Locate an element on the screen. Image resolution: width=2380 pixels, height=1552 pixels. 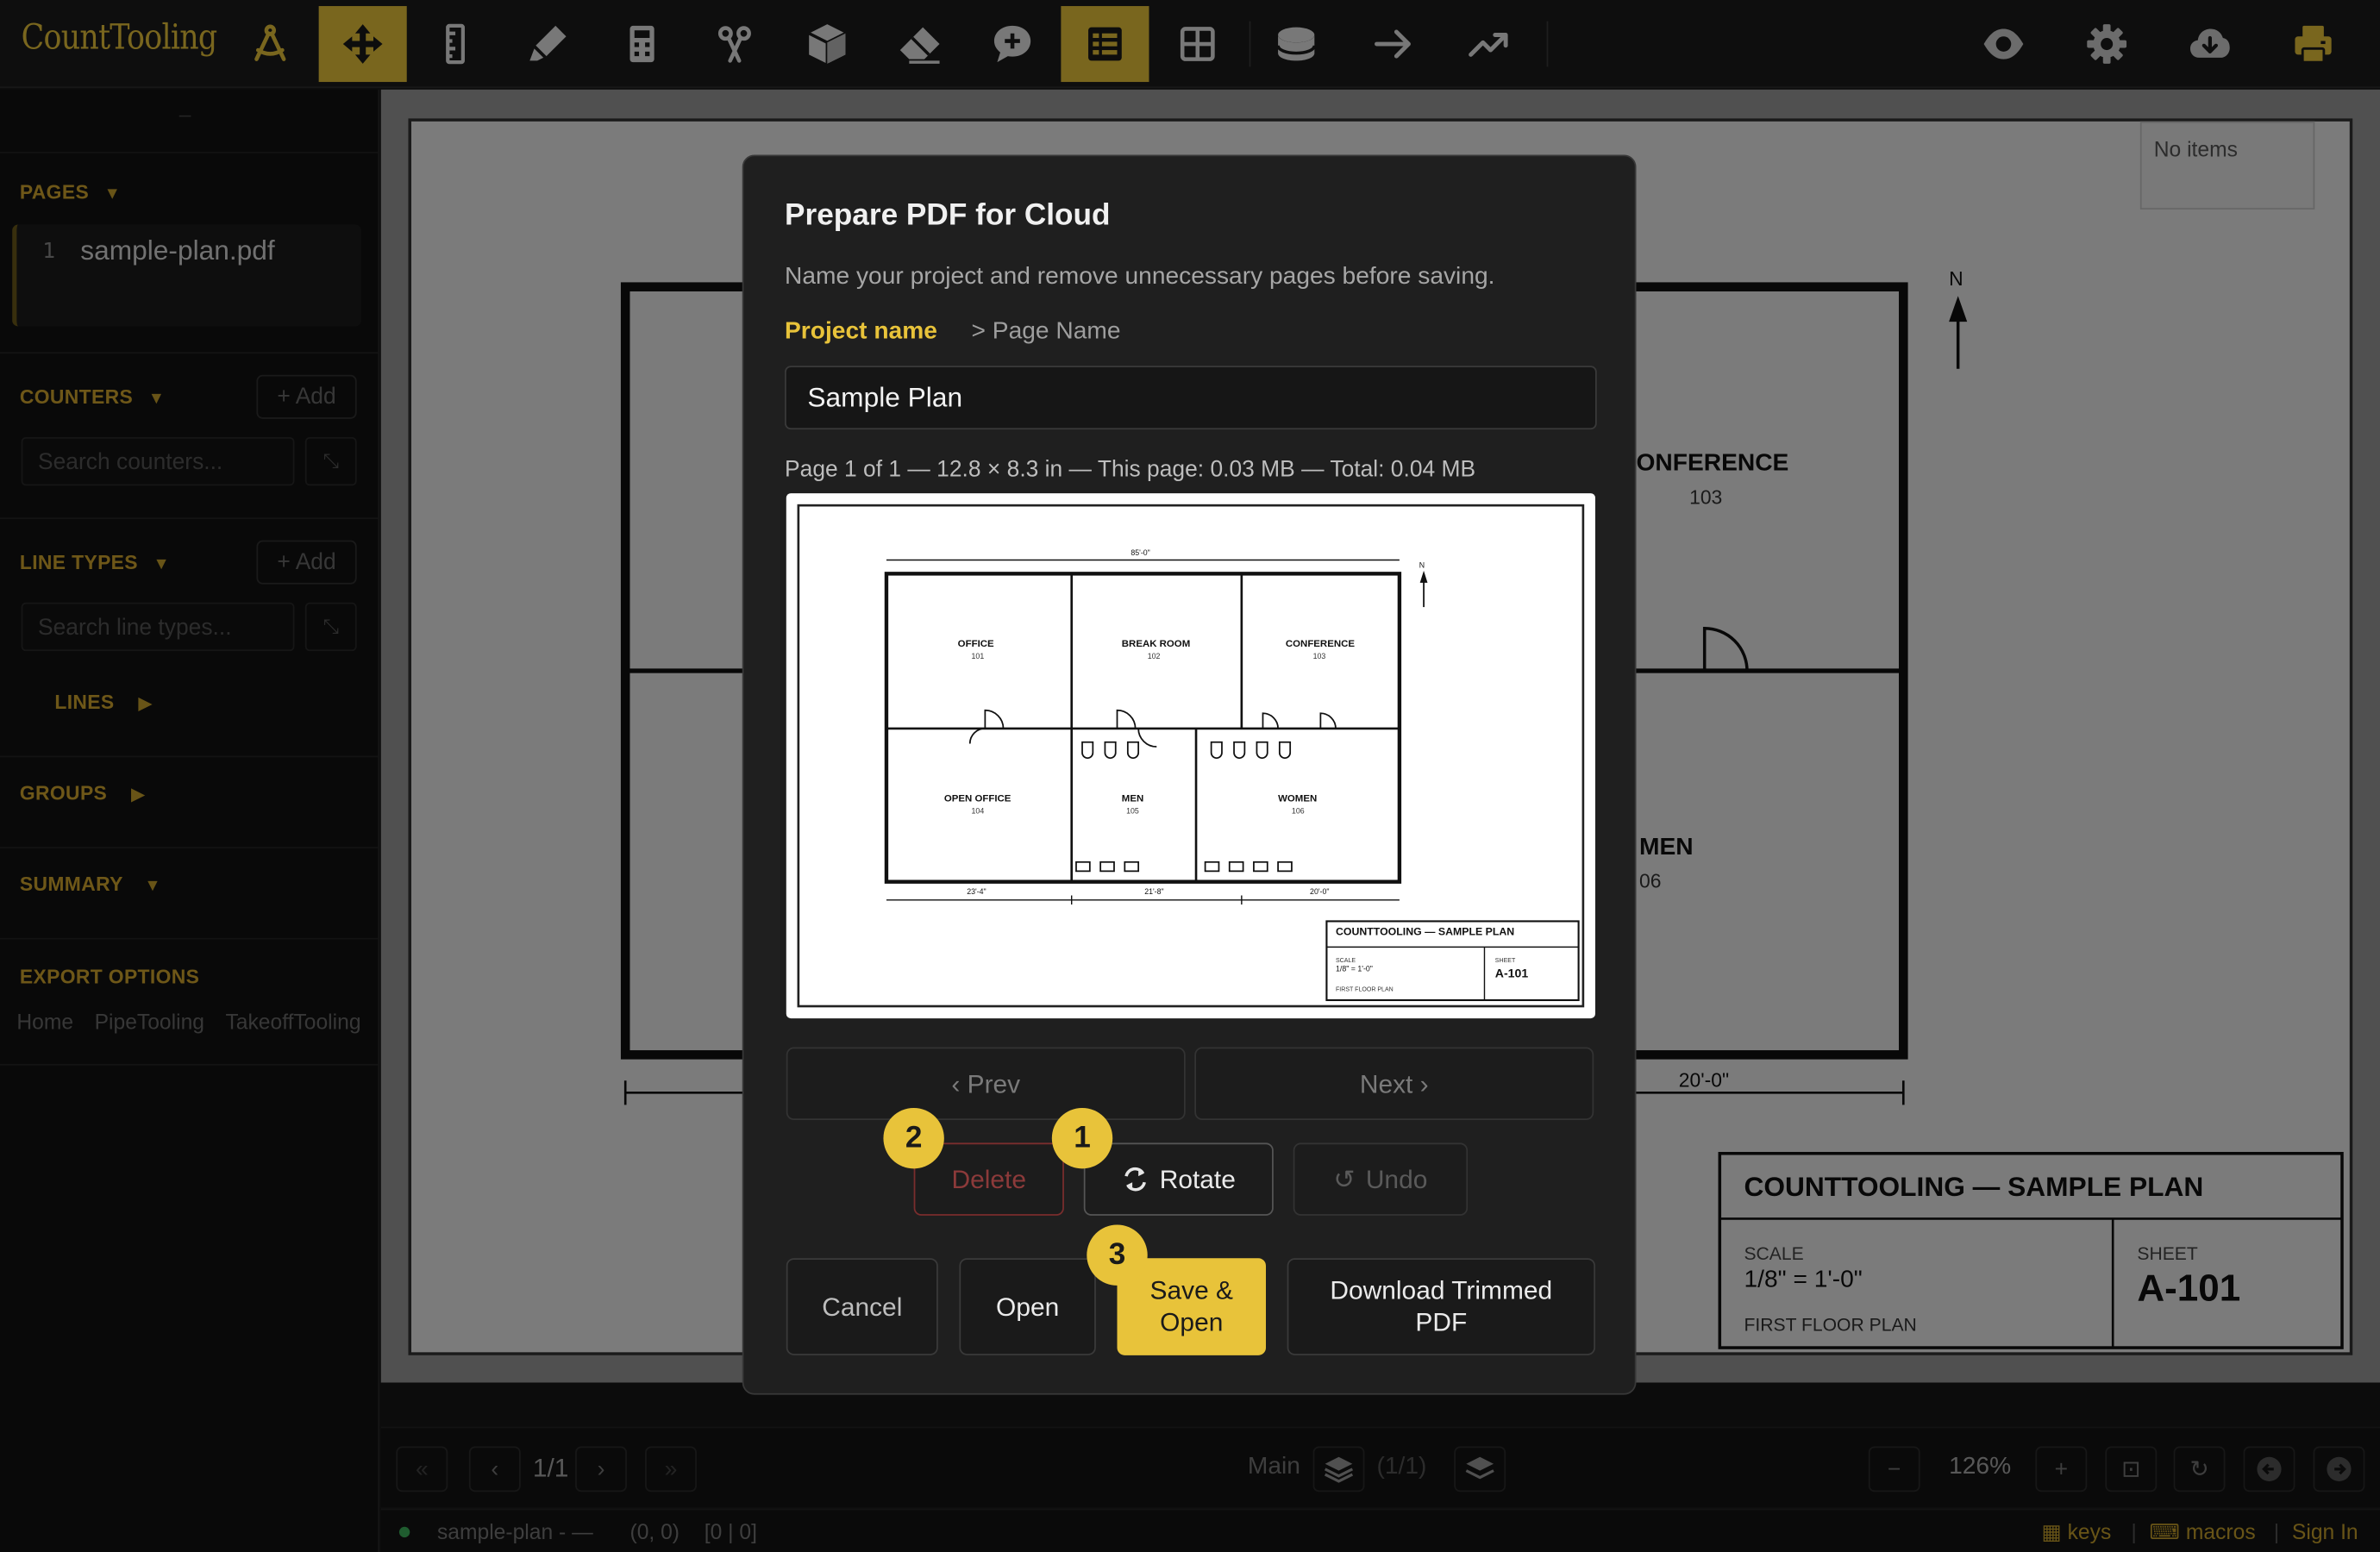
preview-room-number: 103 is located at coordinates (1319, 657).